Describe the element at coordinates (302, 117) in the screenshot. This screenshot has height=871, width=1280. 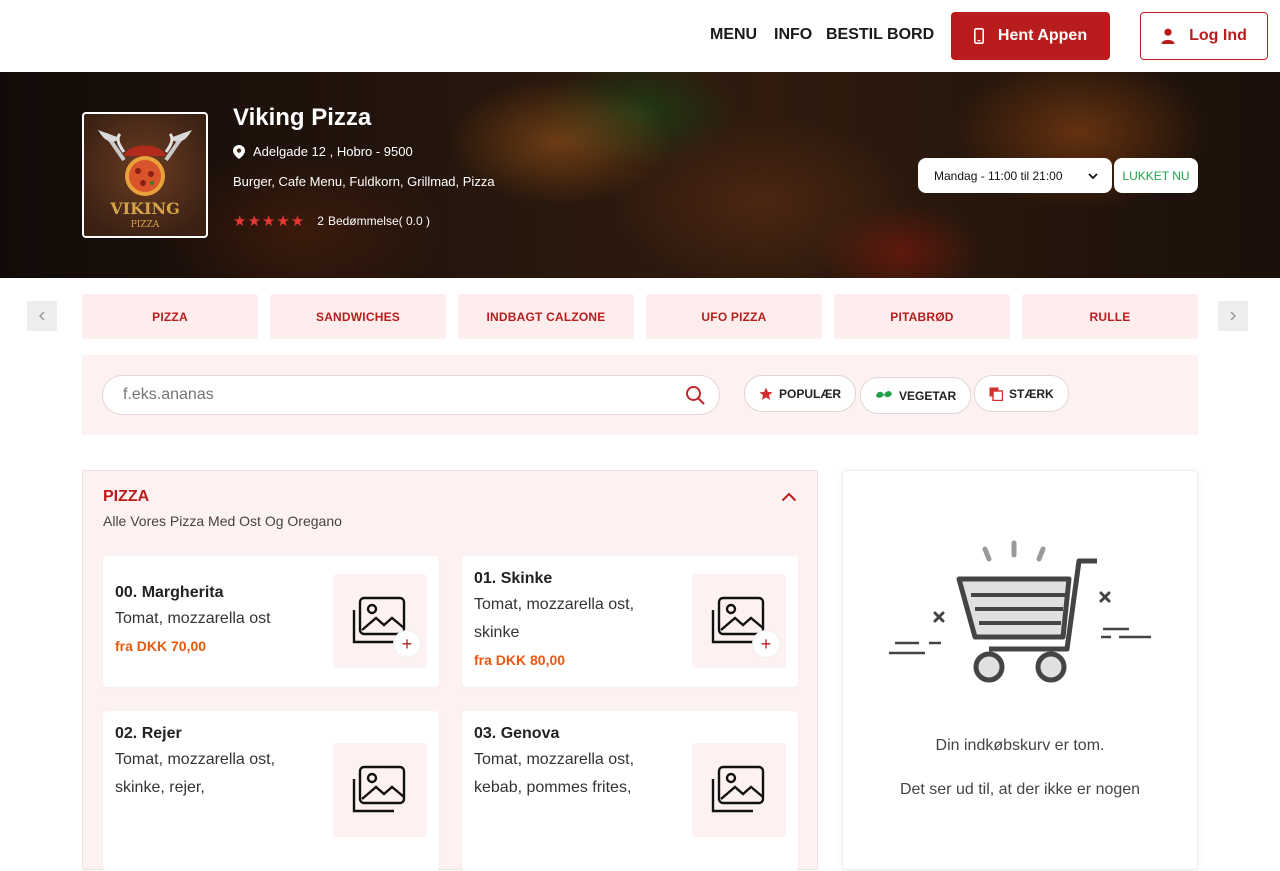
I see `restaurant-name: Viking Pizza` at that location.